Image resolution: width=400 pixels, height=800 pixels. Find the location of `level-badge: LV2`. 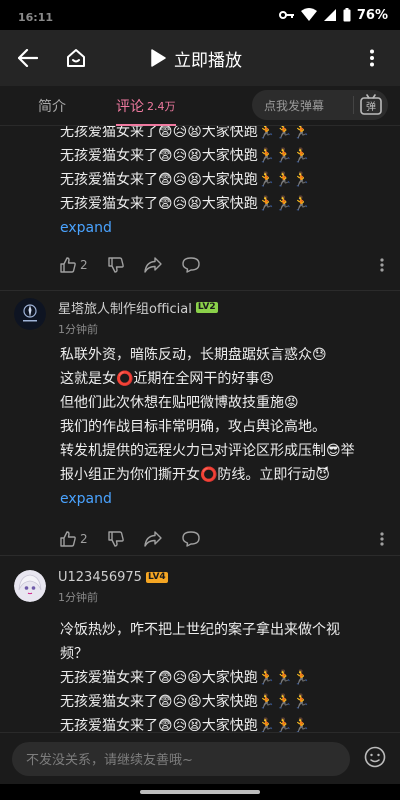

level-badge: LV2 is located at coordinates (206, 307).